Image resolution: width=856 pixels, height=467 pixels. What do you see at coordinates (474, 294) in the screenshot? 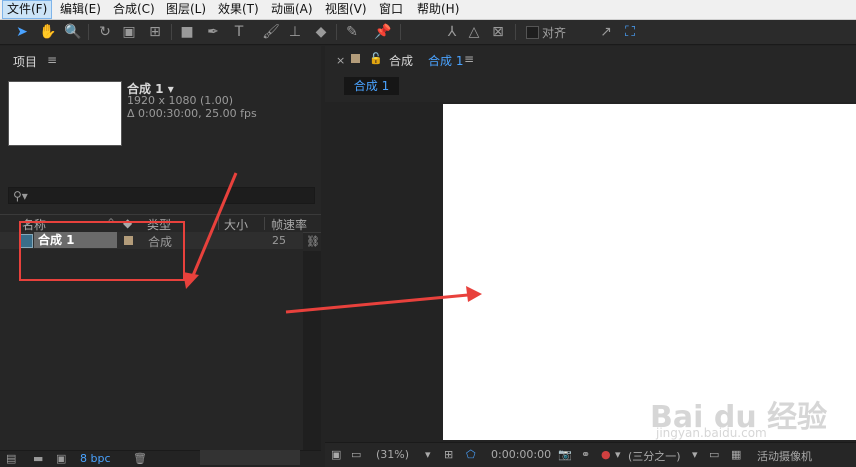
I see `arrow-head-canvas` at bounding box center [474, 294].